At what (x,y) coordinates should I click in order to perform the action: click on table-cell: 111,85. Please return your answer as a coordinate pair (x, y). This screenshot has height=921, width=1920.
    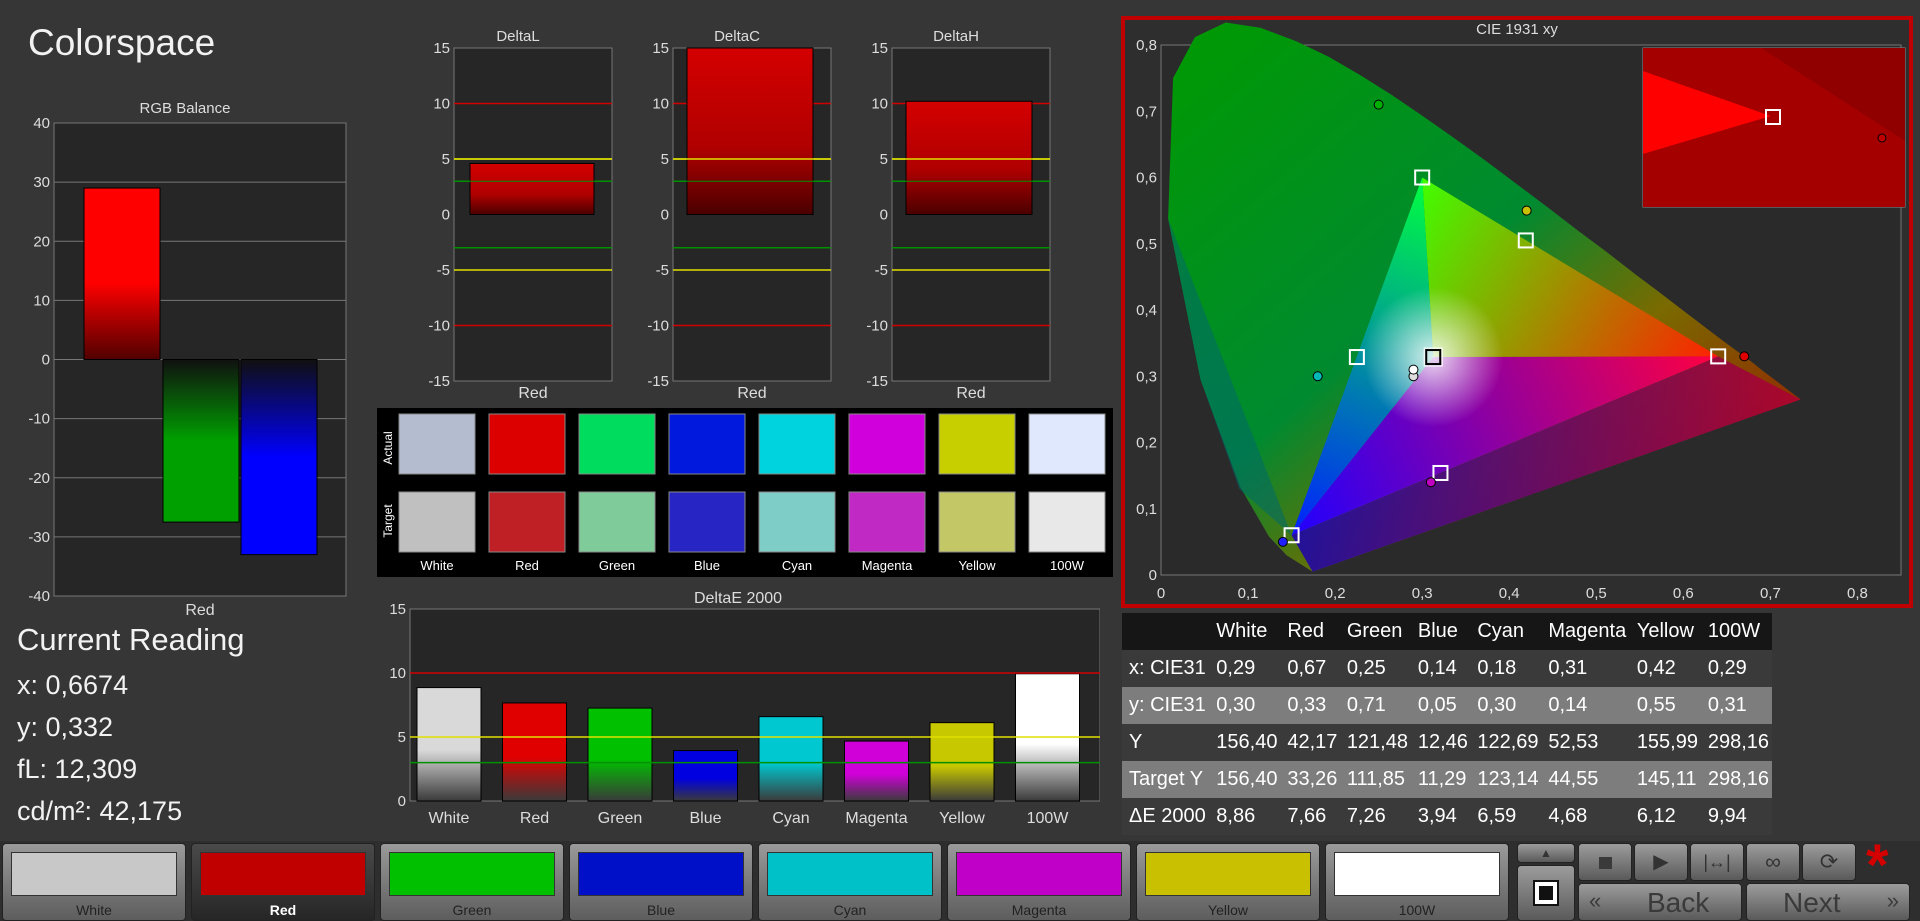
    Looking at the image, I should click on (1376, 779).